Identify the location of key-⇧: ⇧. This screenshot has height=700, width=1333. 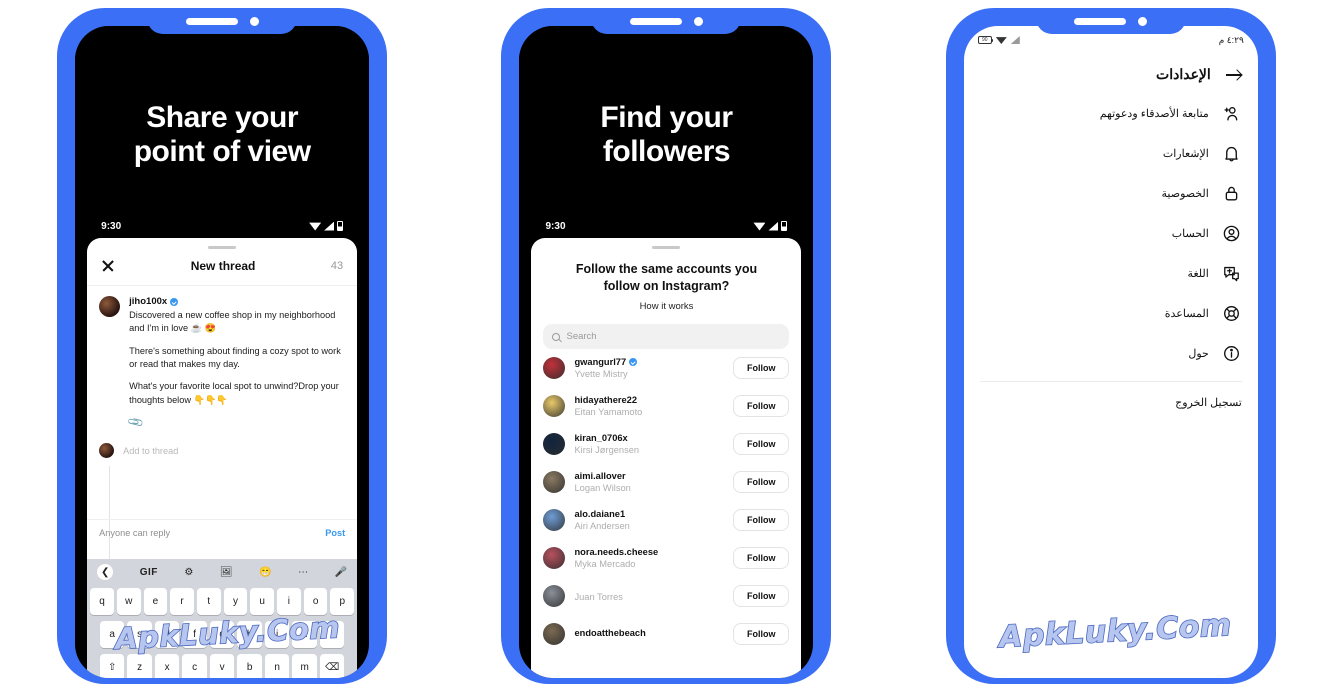
(112, 666).